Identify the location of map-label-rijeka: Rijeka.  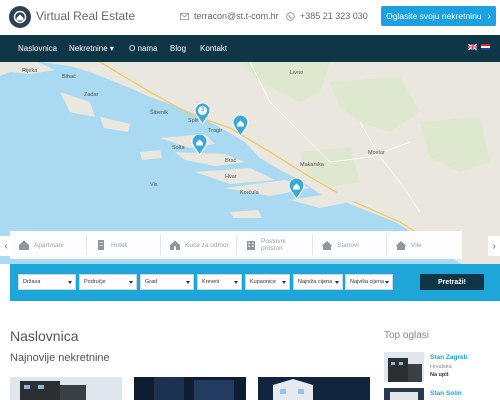
(30, 71).